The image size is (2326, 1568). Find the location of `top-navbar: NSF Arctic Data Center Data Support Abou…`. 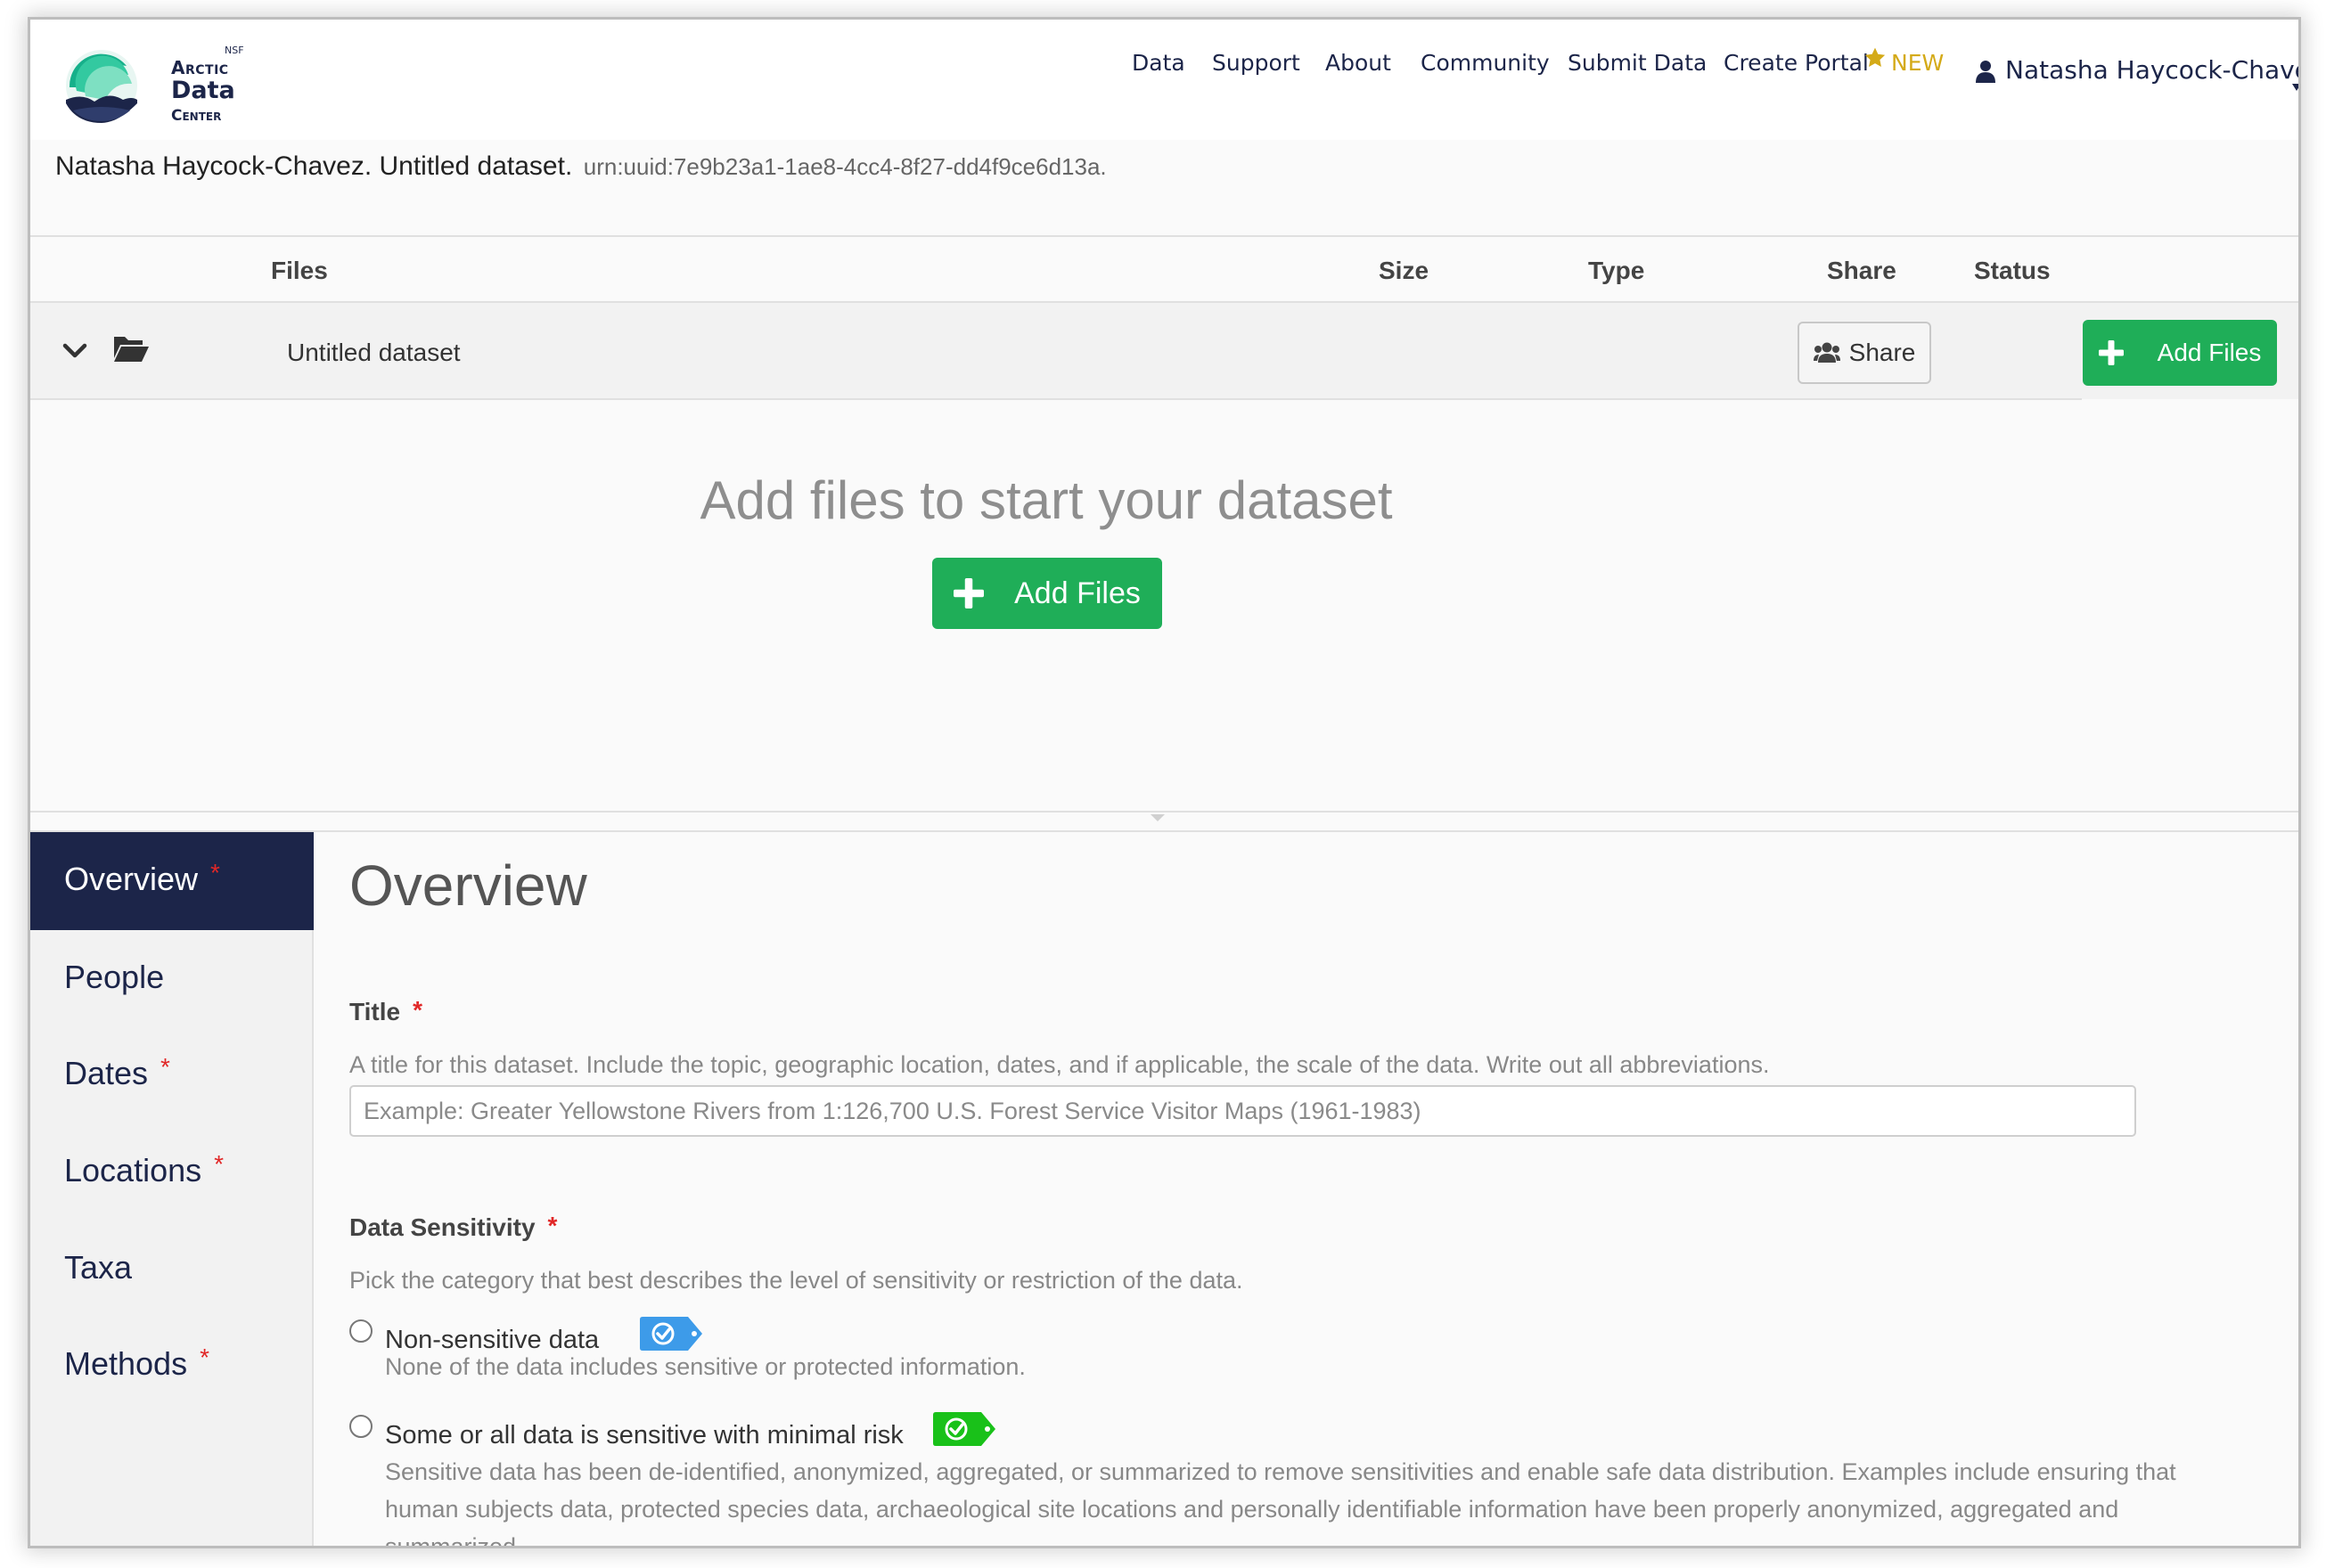

top-navbar: NSF Arctic Data Center Data Support Abou… is located at coordinates (1164, 80).